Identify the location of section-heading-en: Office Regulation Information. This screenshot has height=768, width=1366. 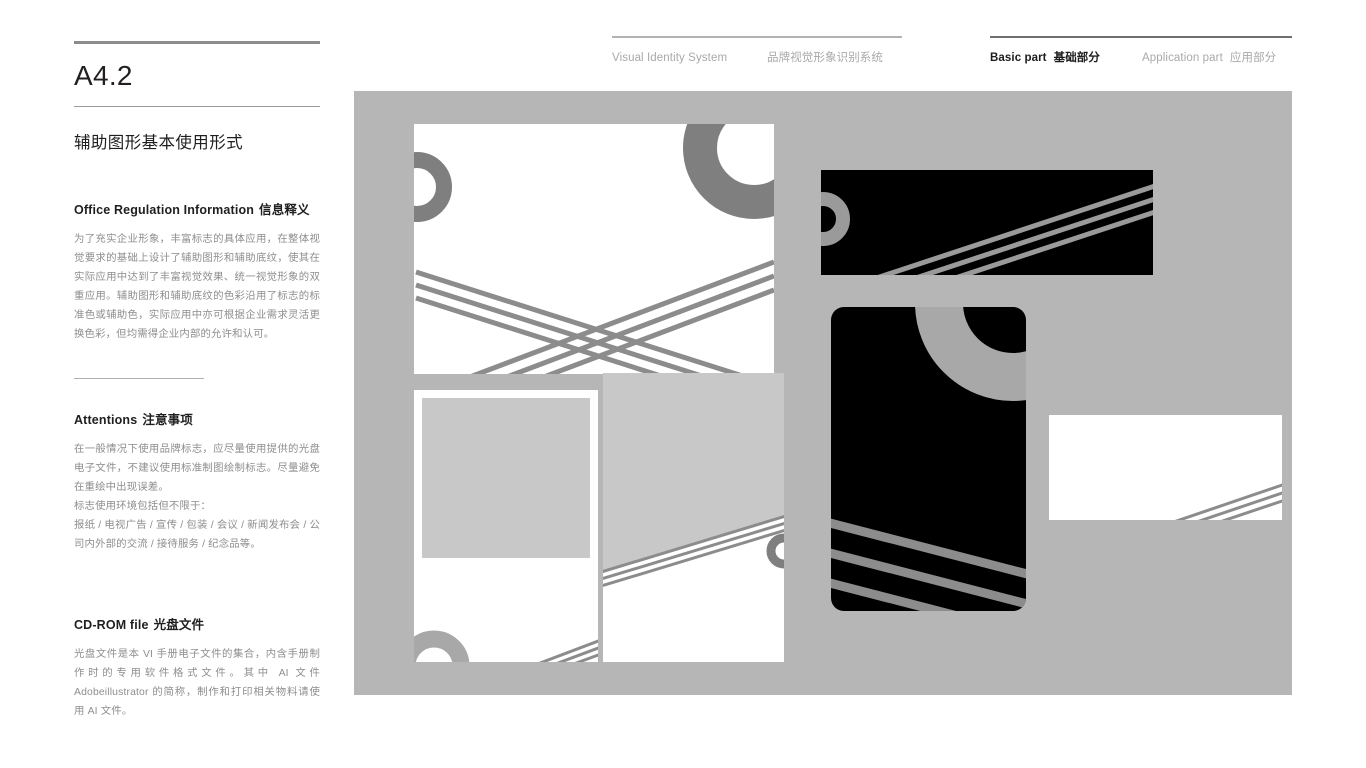
(164, 210).